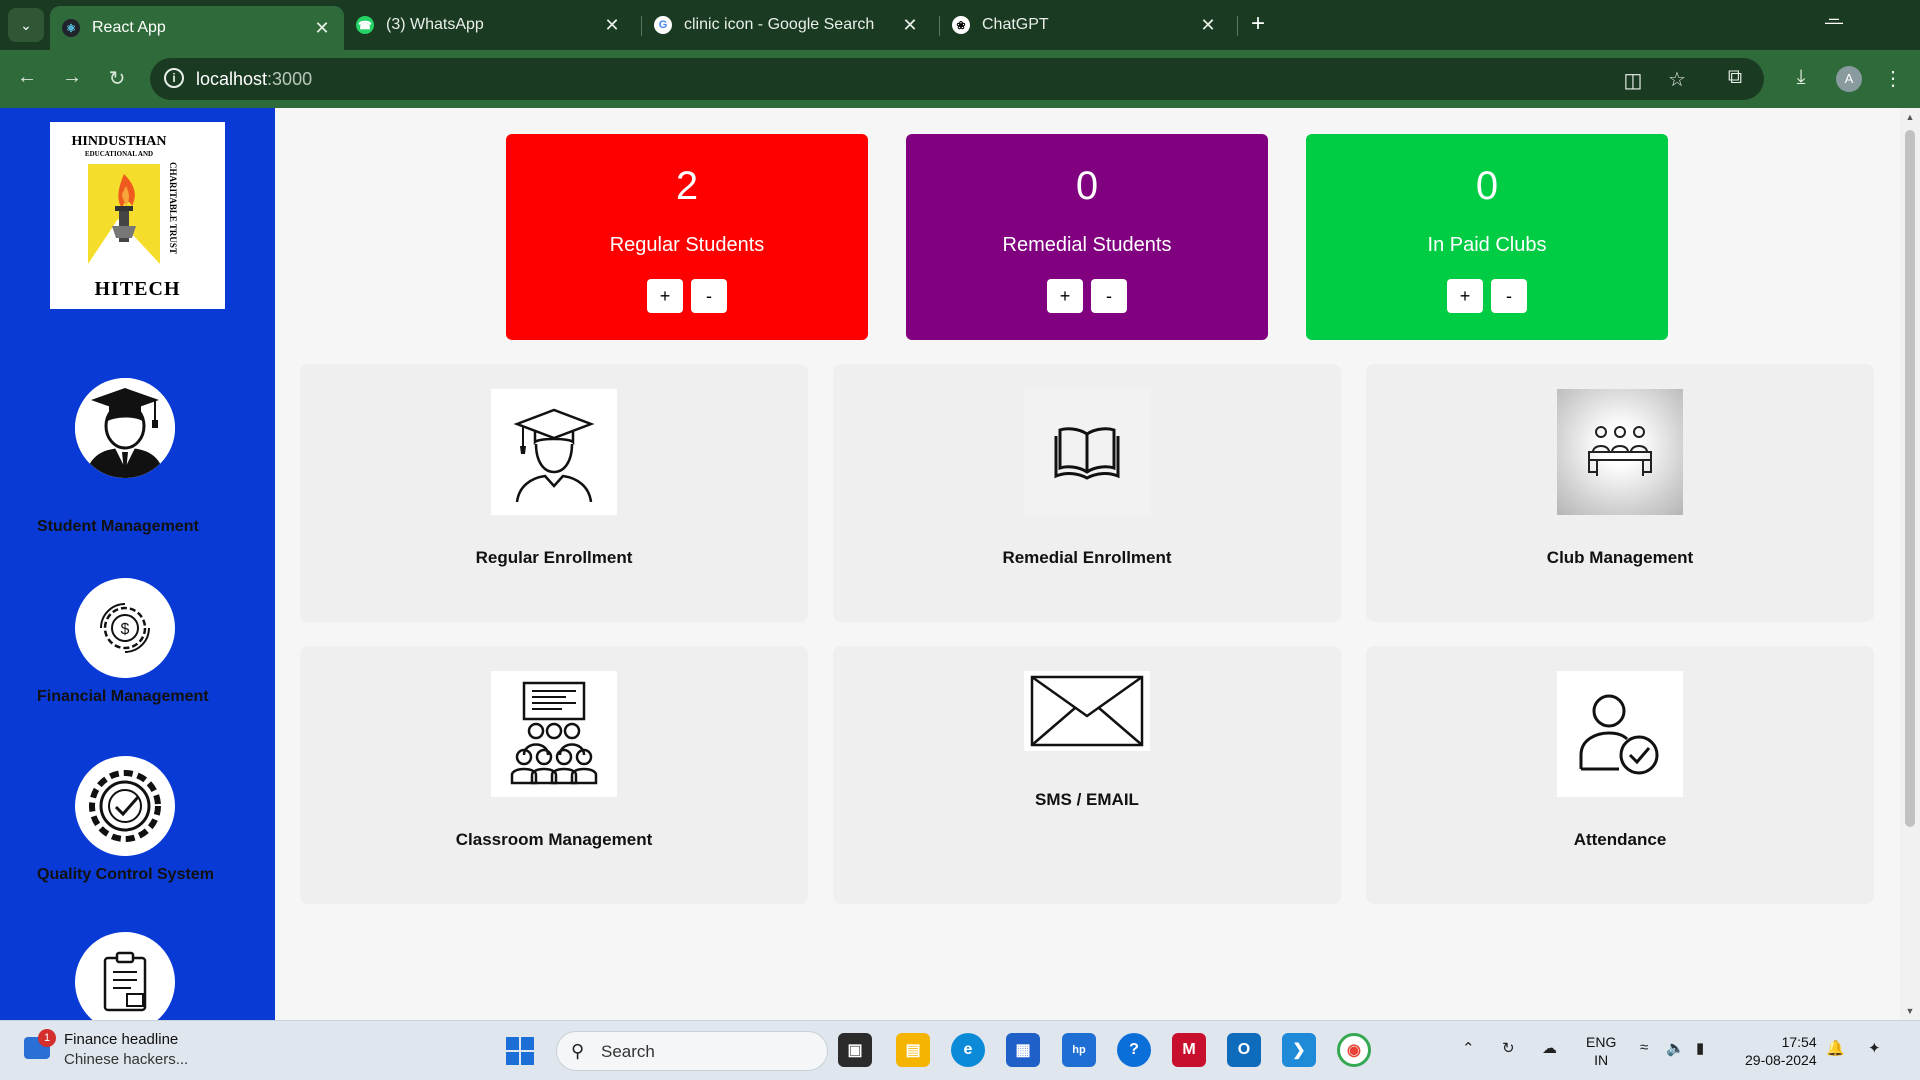 The width and height of the screenshot is (1920, 1080). Describe the element at coordinates (129, 27) in the screenshot. I see `tab-title: React App` at that location.